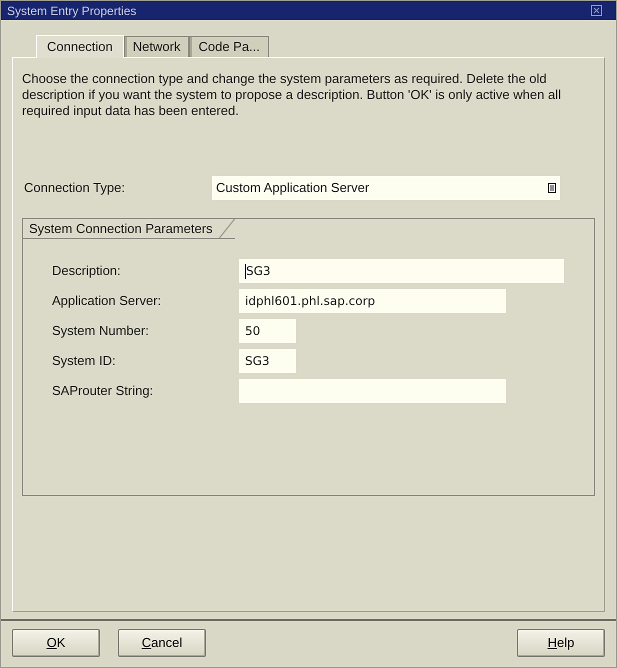 Image resolution: width=617 pixels, height=668 pixels. What do you see at coordinates (372, 391) in the screenshot?
I see `input-field` at bounding box center [372, 391].